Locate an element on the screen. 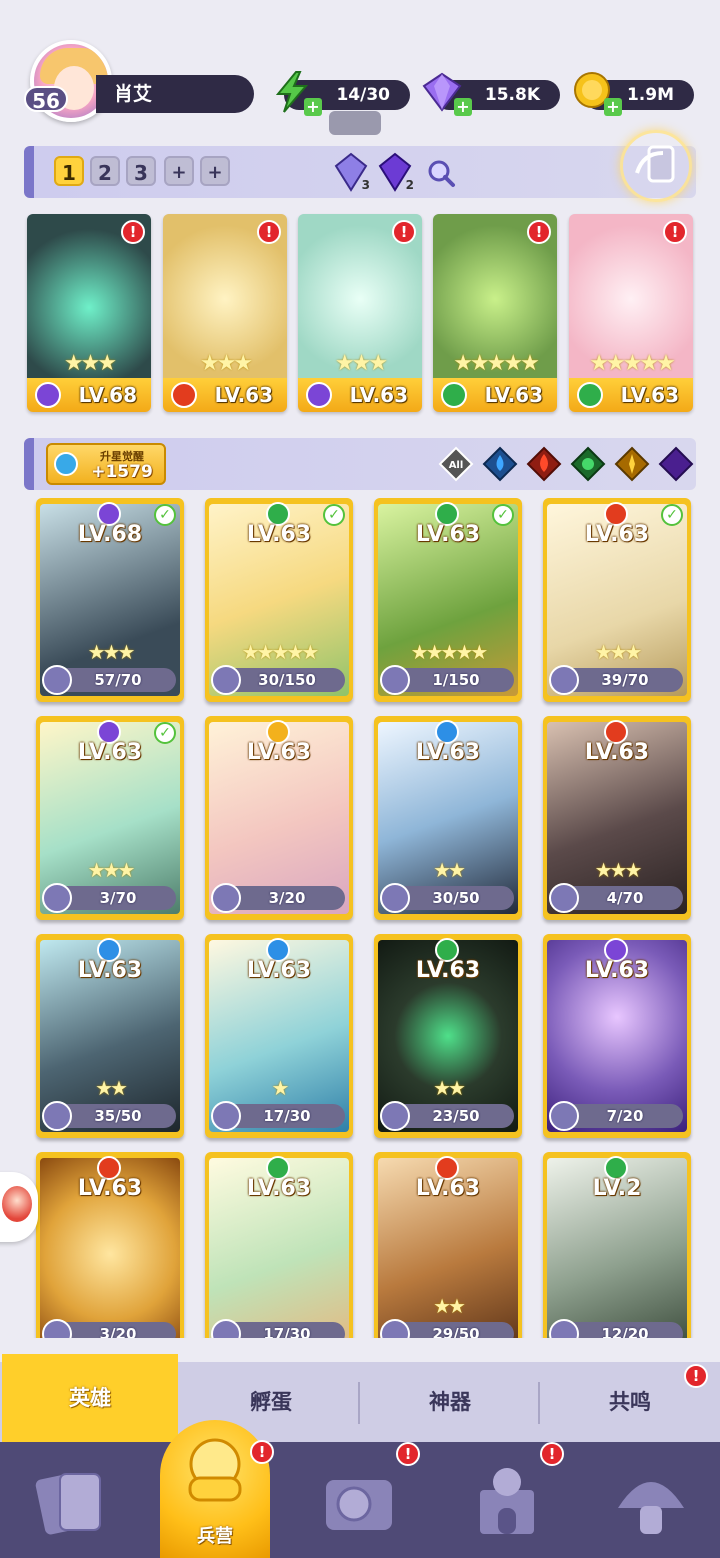  team-tab-2: 2 is located at coordinates (105, 171).